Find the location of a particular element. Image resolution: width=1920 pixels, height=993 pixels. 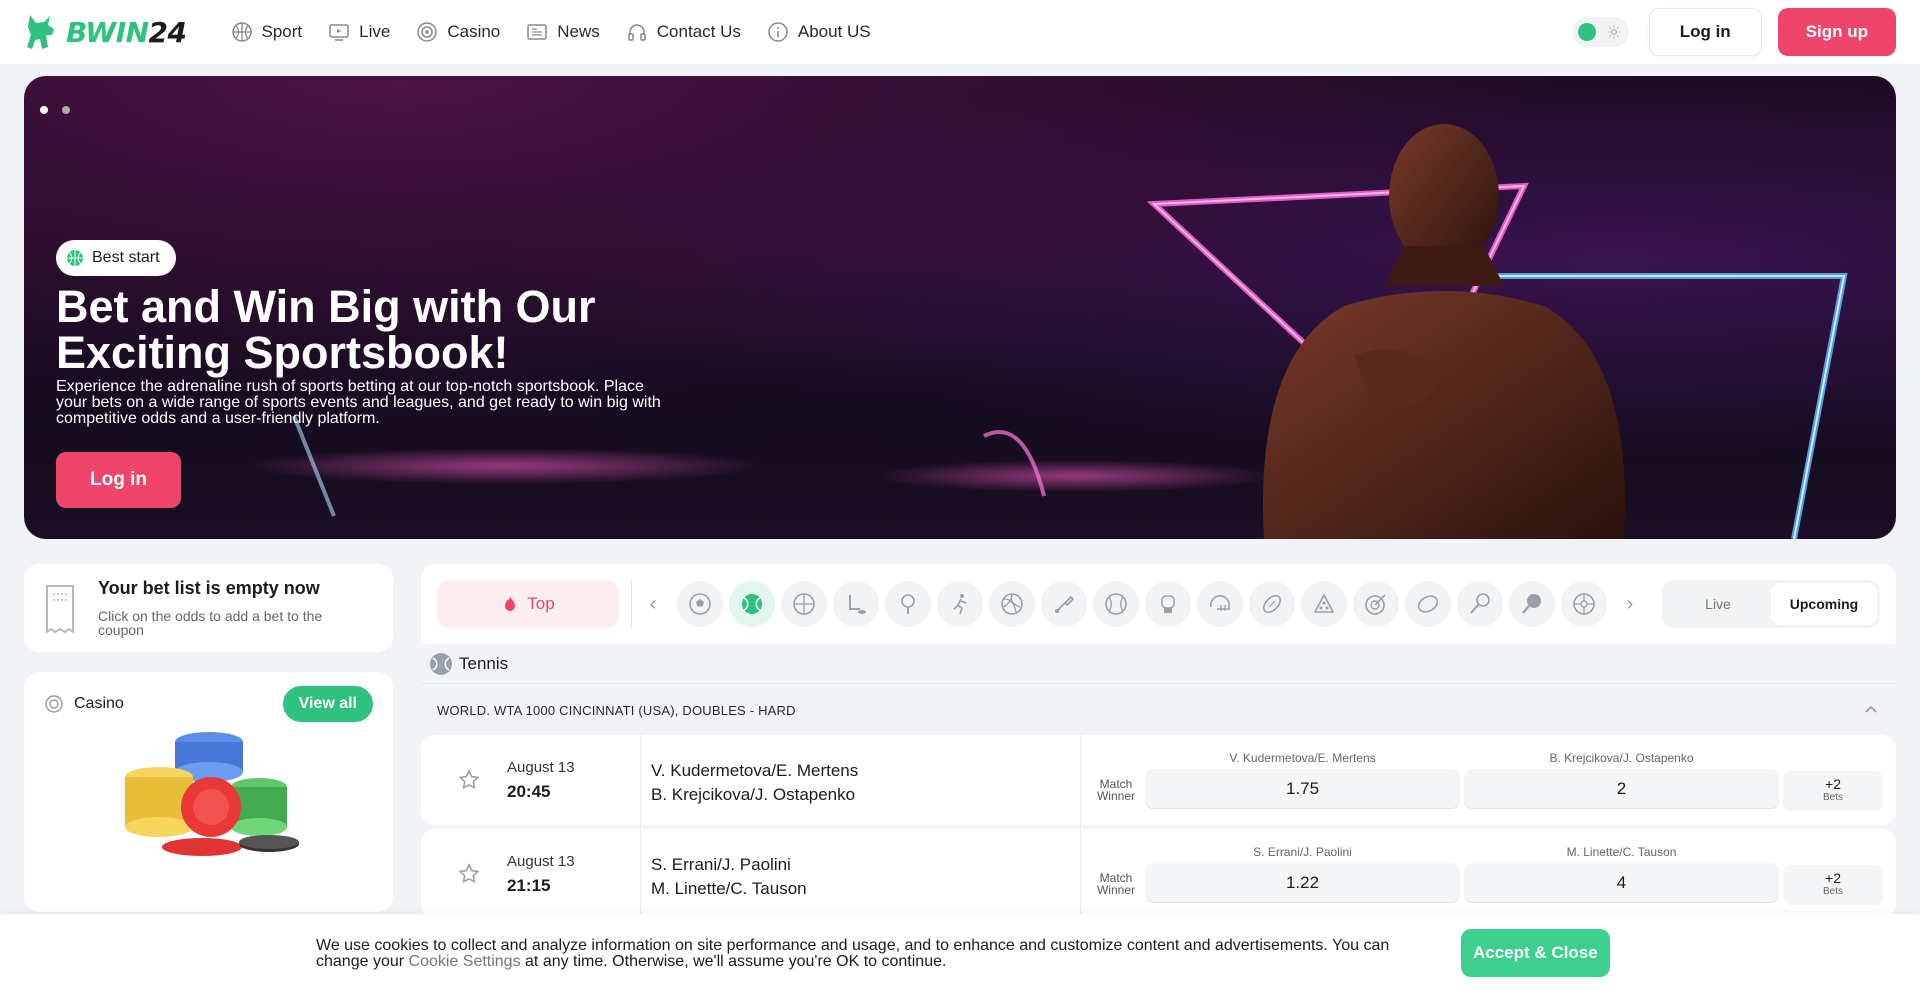

sport-soccer is located at coordinates (699, 604).